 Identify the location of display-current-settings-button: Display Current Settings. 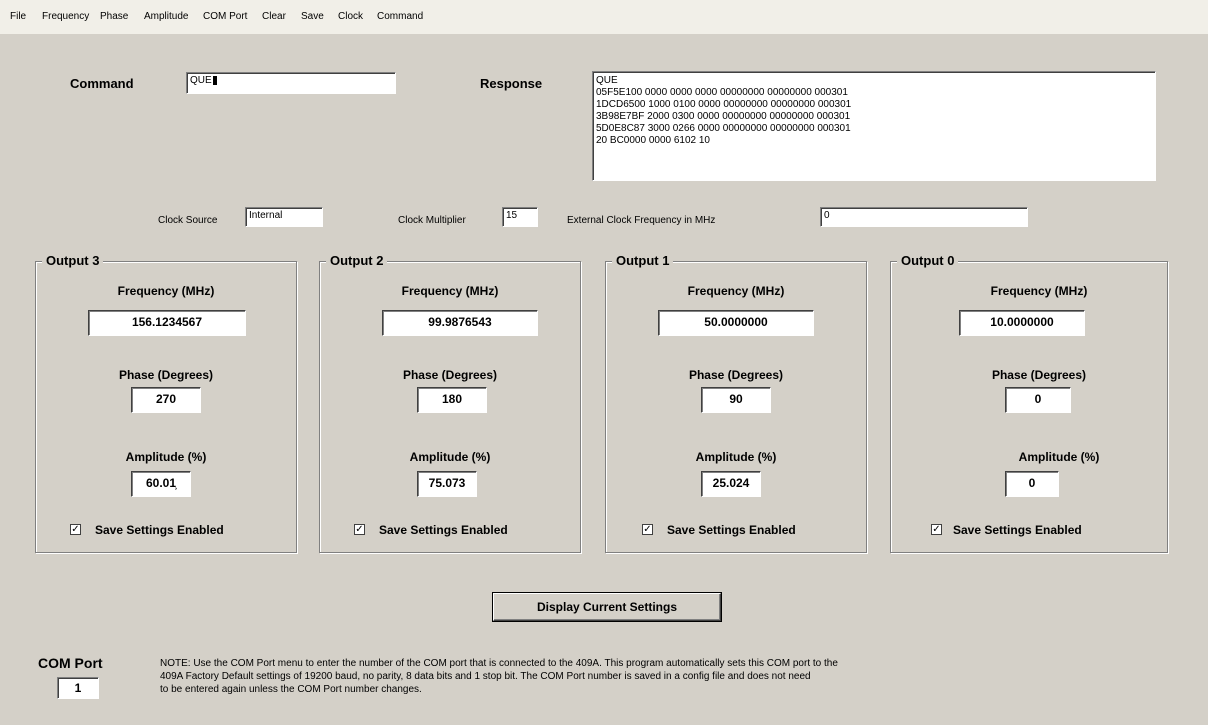
(607, 607).